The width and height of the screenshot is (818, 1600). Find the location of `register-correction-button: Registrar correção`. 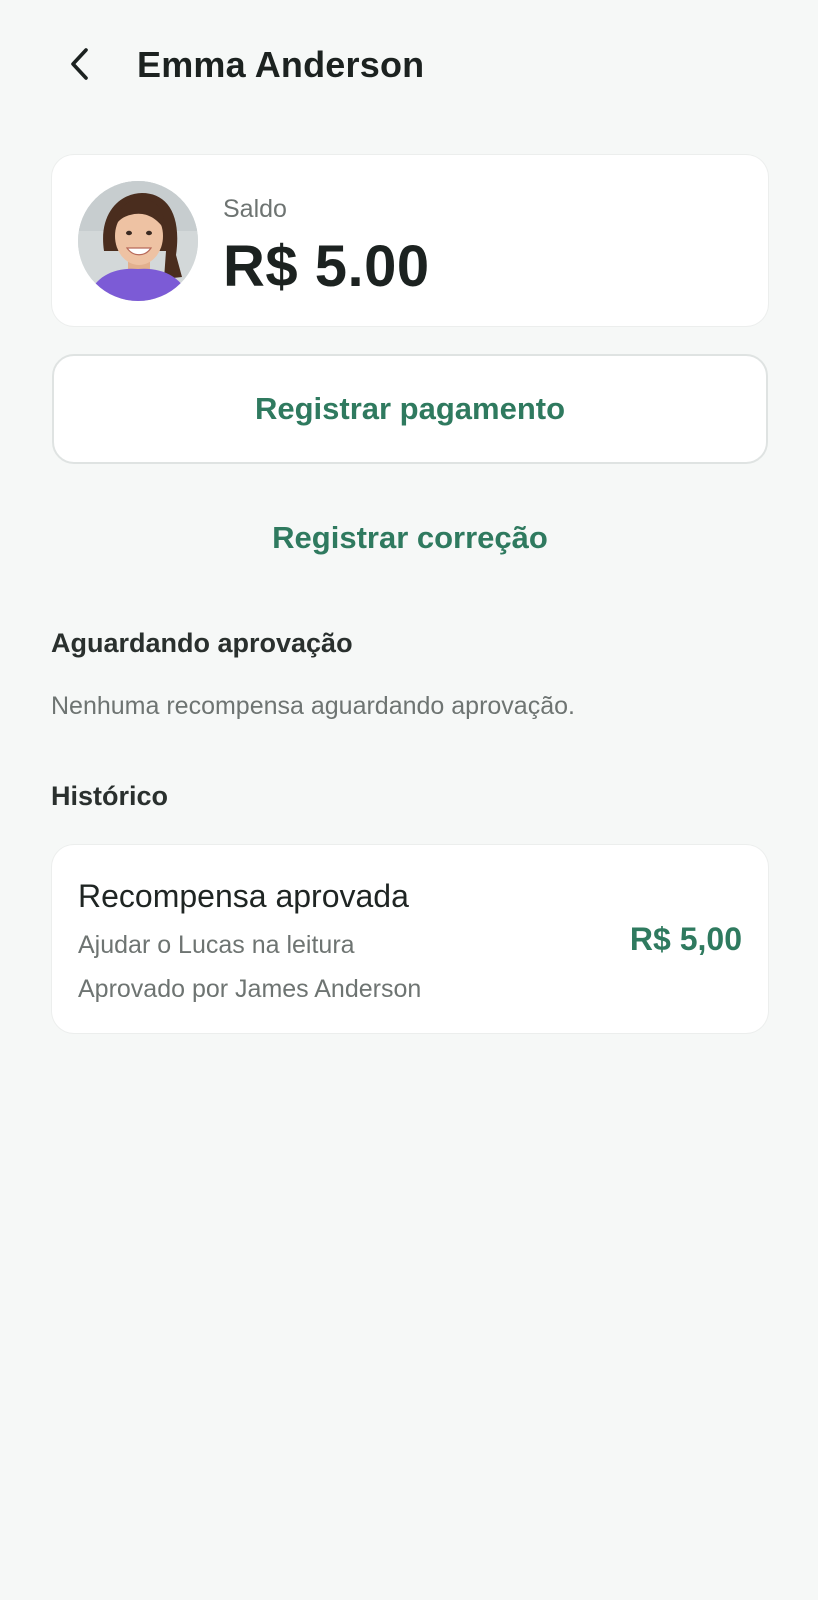

register-correction-button: Registrar correção is located at coordinates (410, 538).